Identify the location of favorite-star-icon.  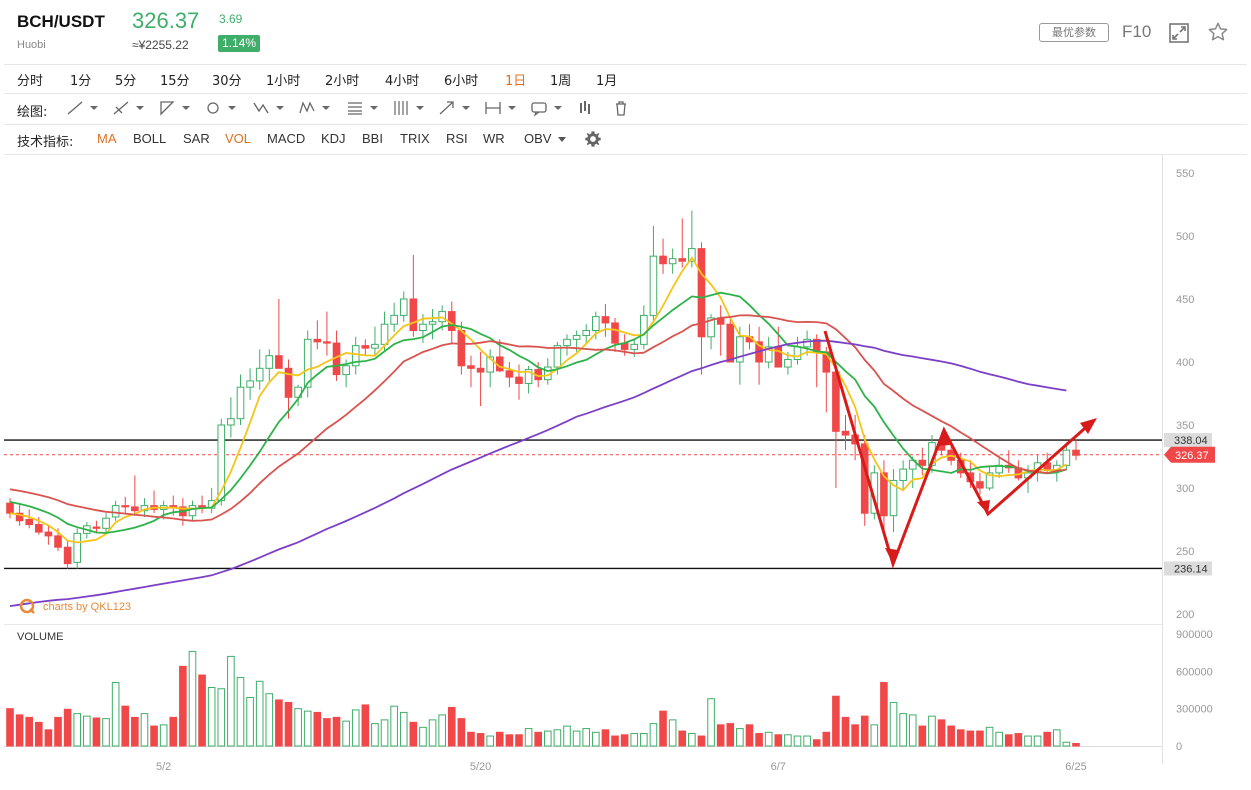
(1218, 32).